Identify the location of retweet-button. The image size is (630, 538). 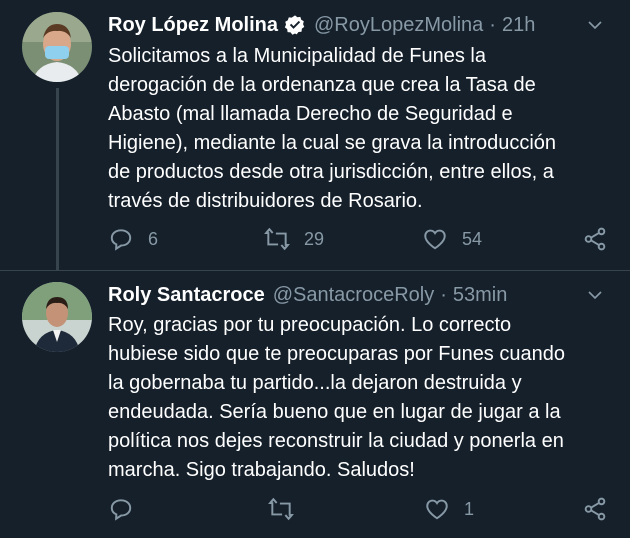
(288, 509).